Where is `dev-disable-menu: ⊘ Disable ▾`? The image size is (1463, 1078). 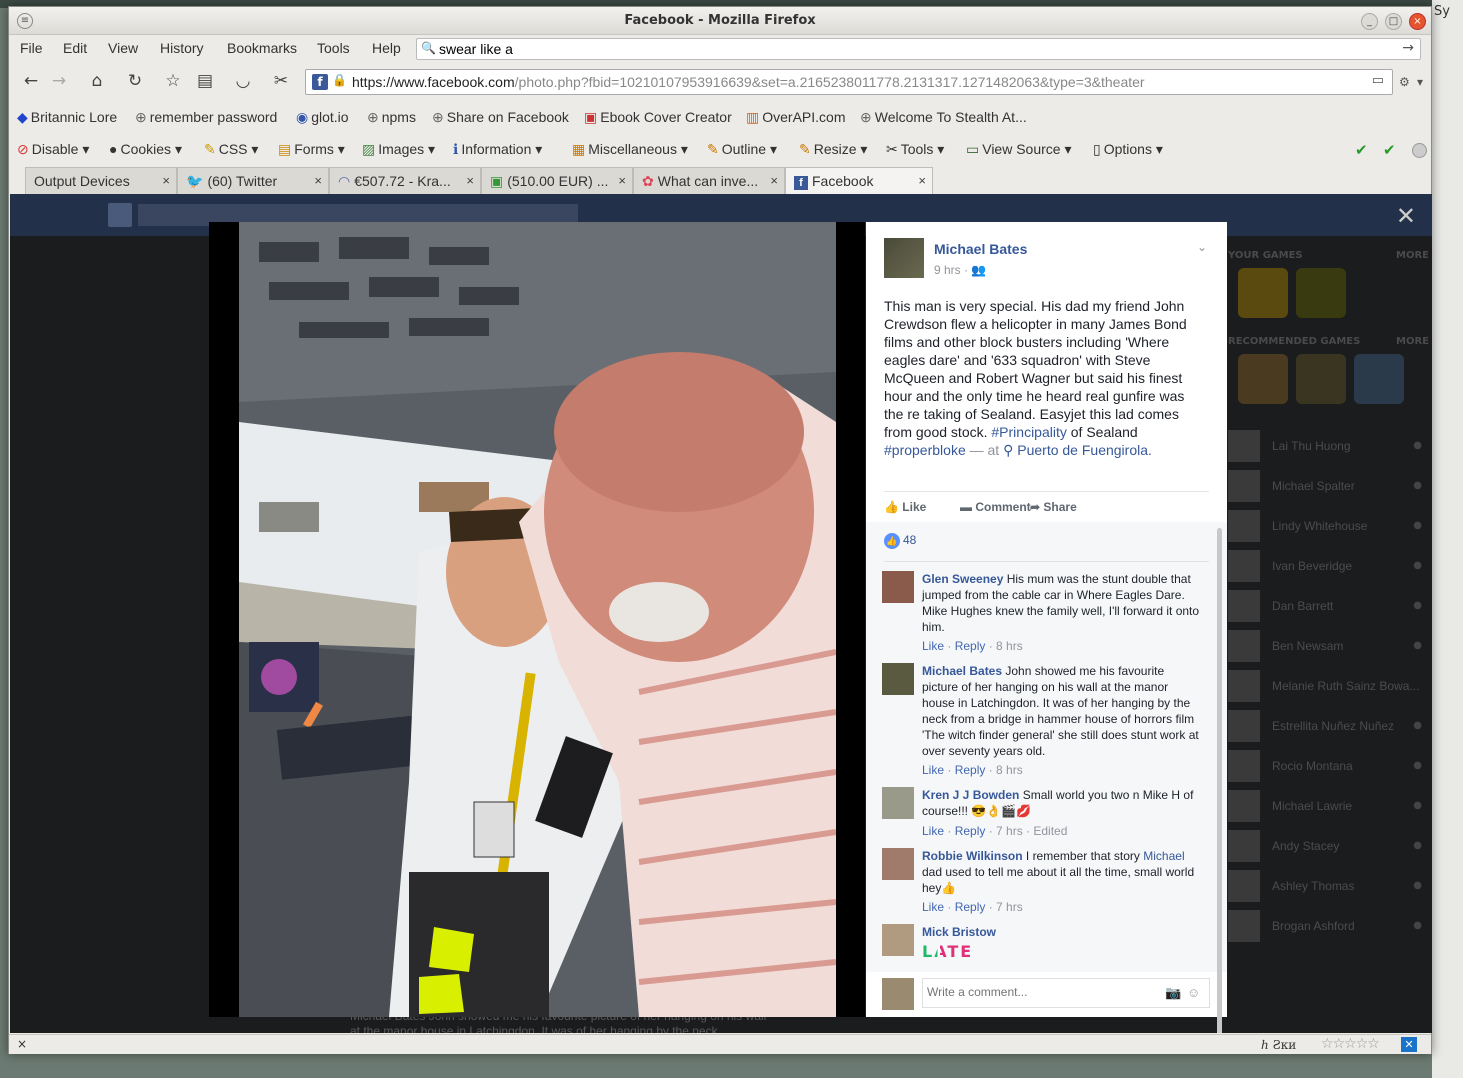
dev-disable-menu: ⊘ Disable ▾ is located at coordinates (53, 149).